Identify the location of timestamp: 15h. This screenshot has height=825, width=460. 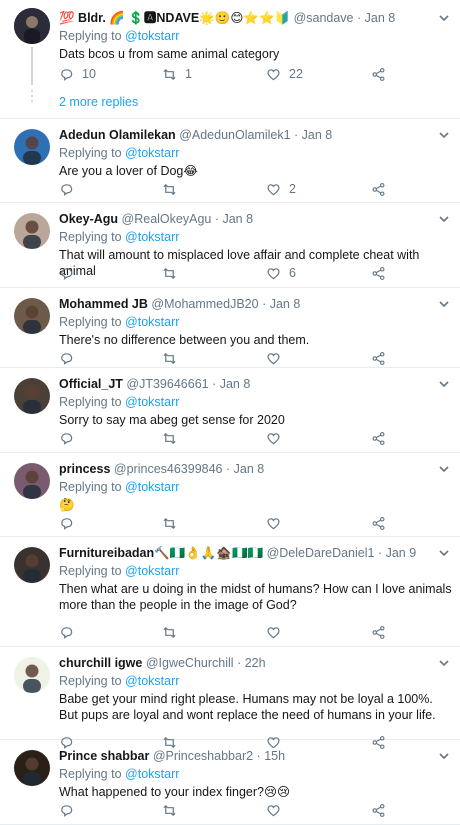
(274, 756).